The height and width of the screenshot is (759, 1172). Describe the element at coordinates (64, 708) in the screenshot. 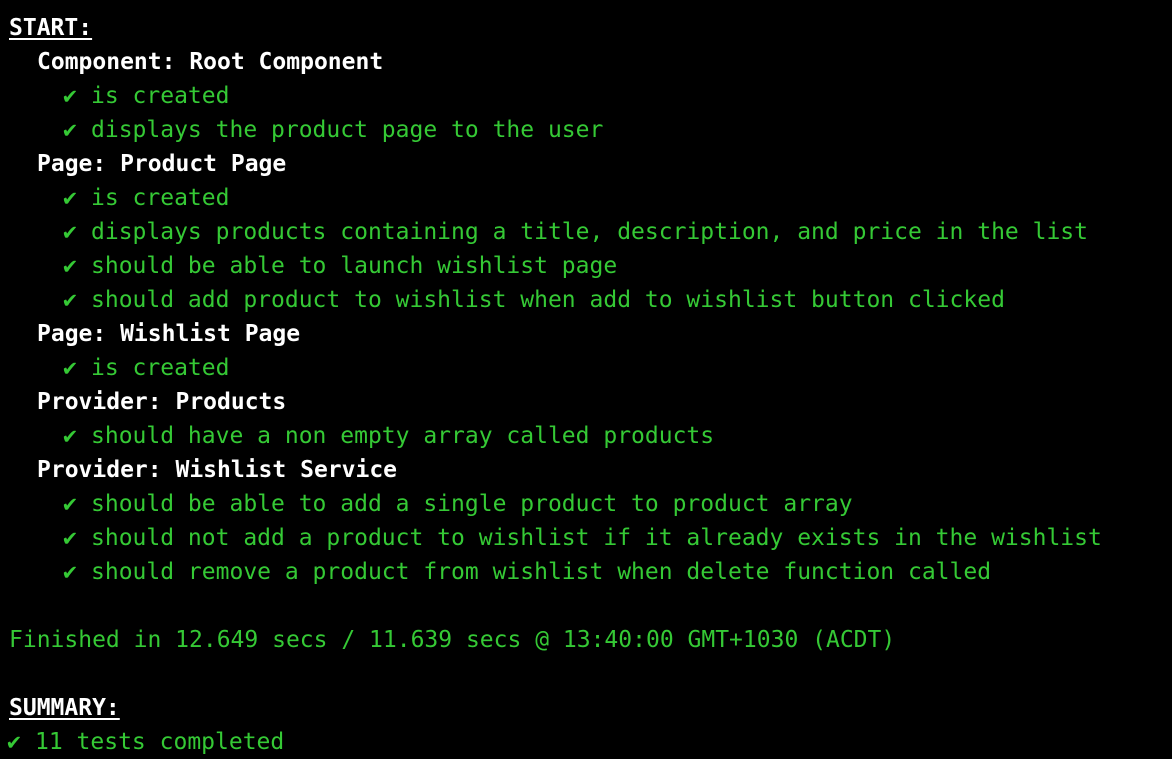

I see `summary-heading: SUMMARY:` at that location.